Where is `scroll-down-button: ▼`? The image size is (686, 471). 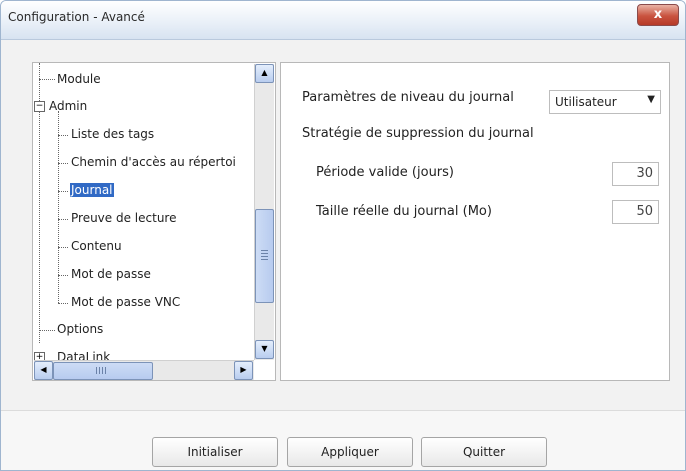 scroll-down-button: ▼ is located at coordinates (264, 349).